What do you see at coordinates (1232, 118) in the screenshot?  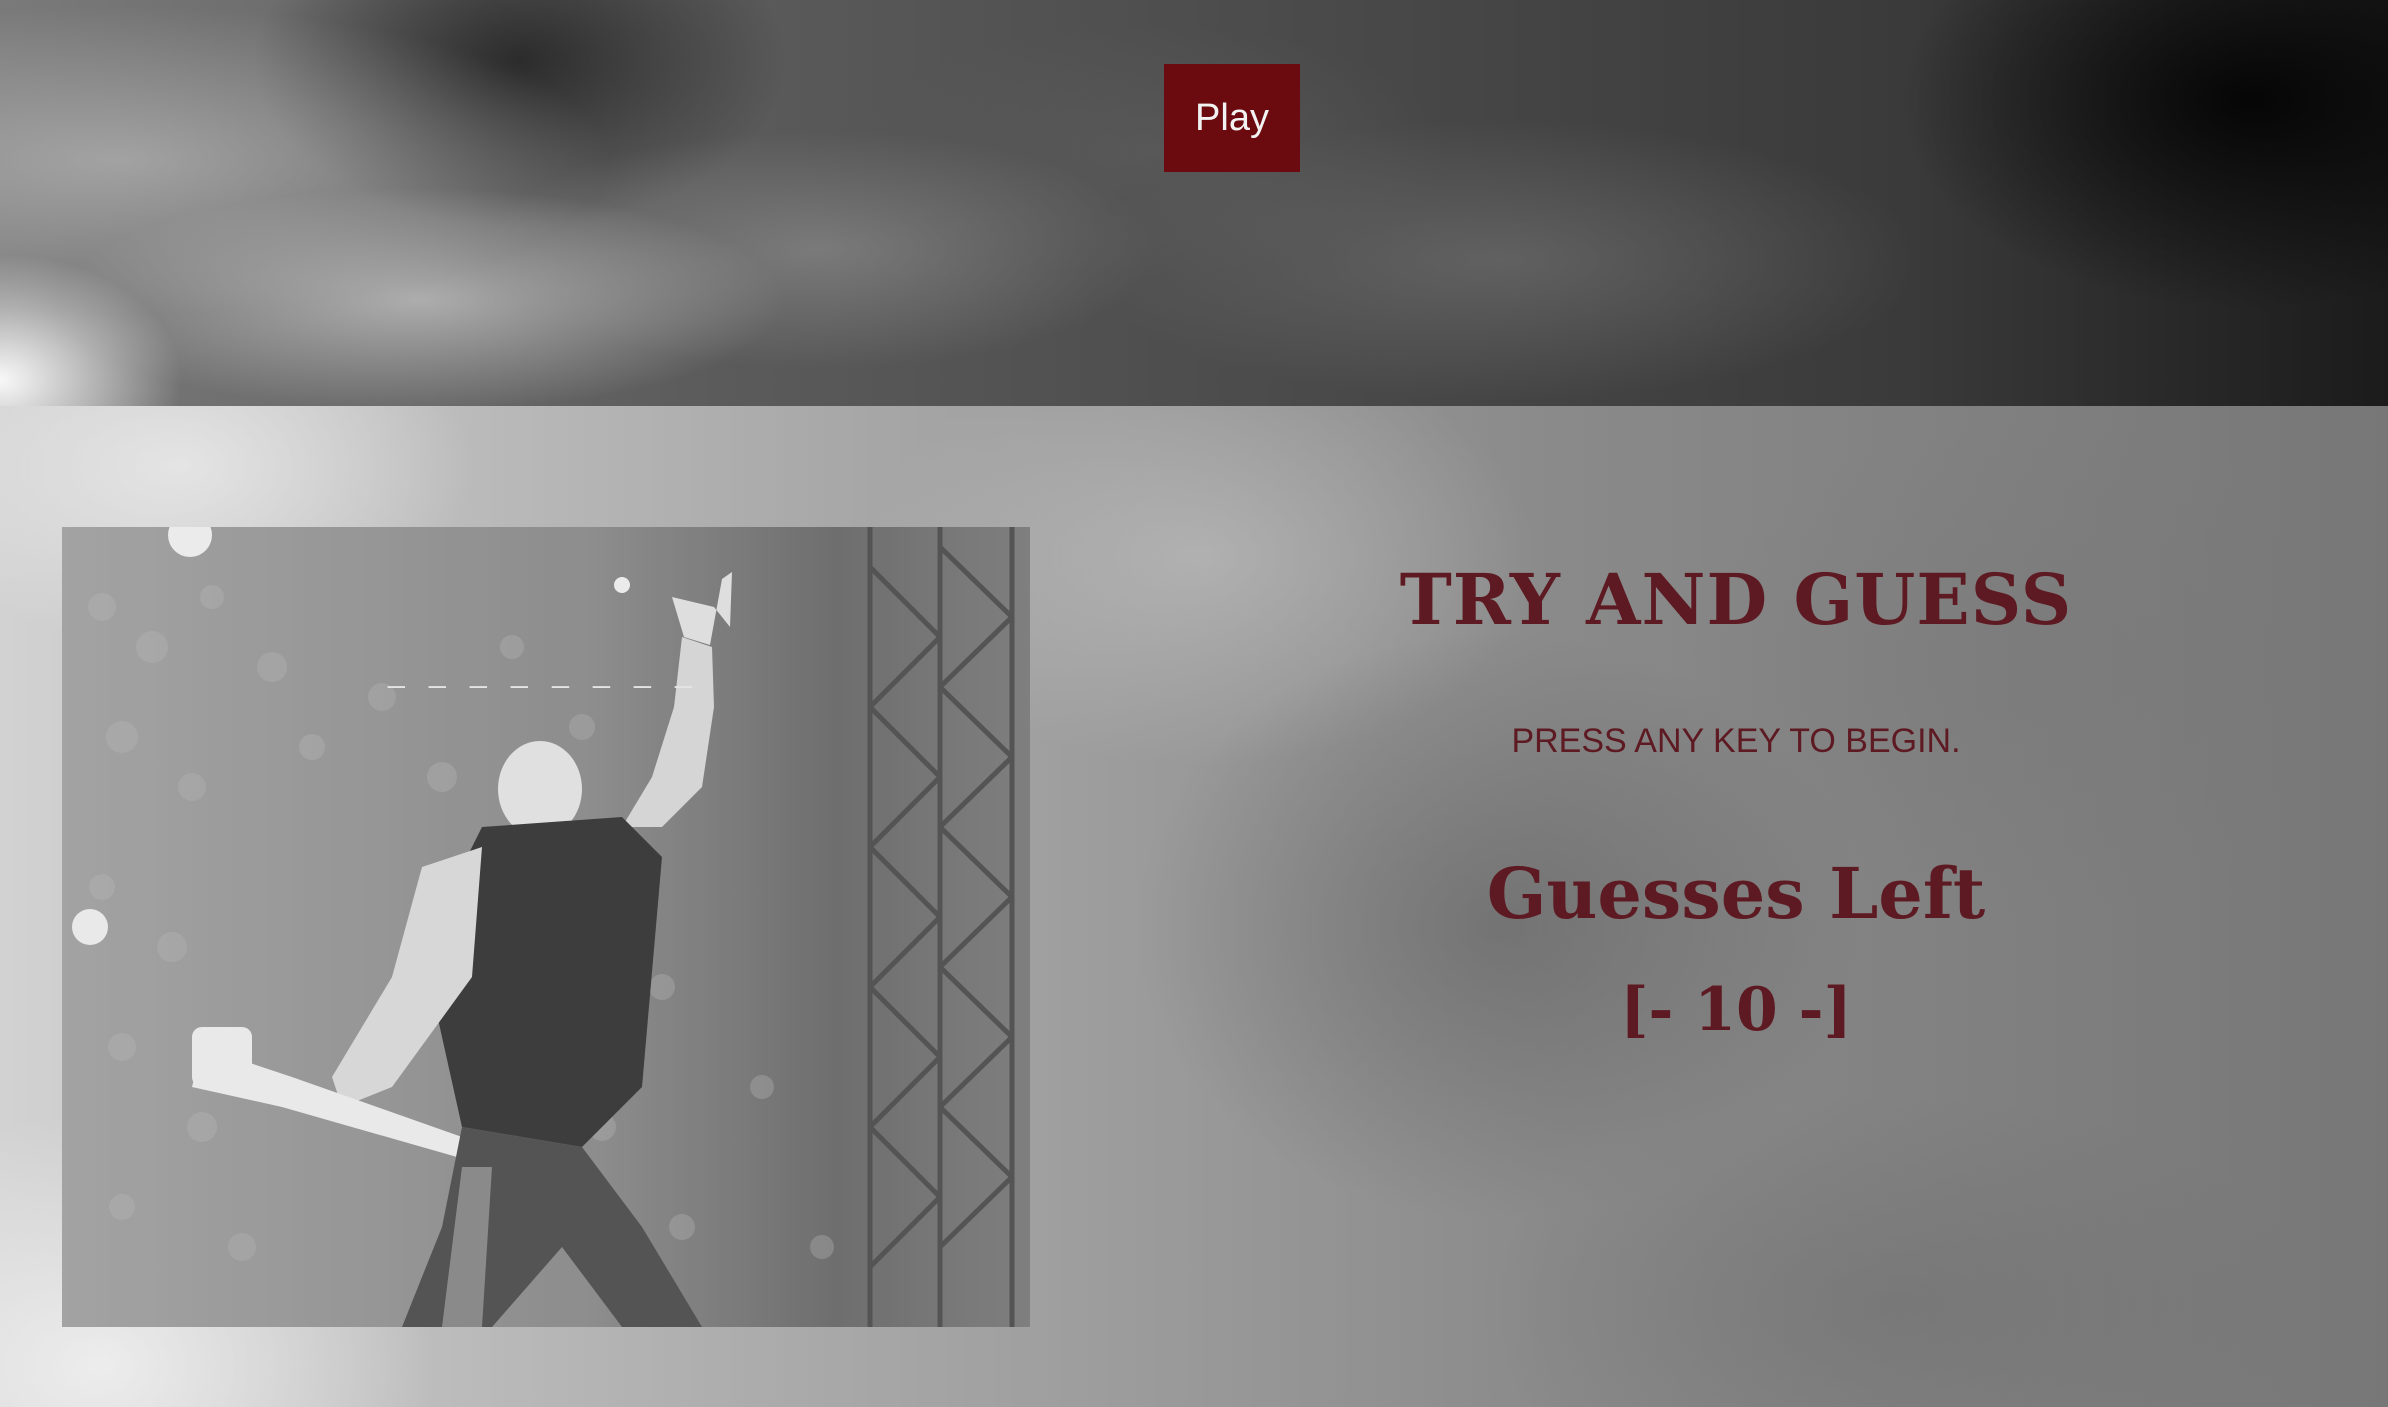 I see `play-button: Play` at bounding box center [1232, 118].